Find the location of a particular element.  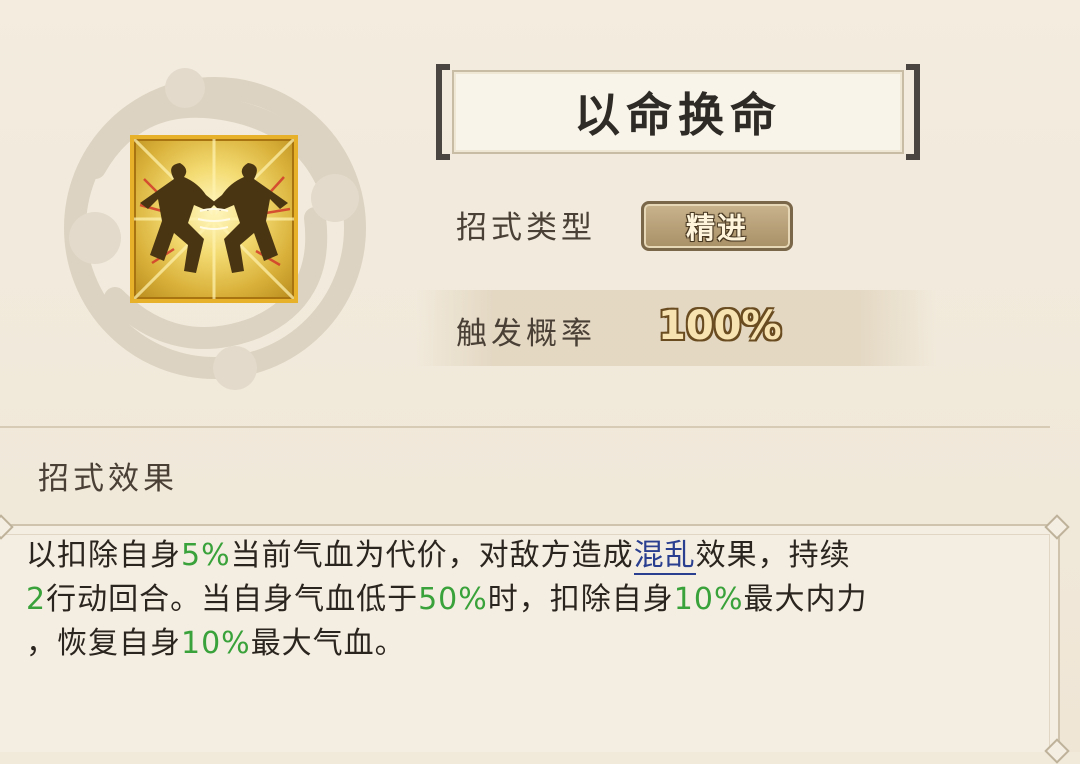

skill-type-badge: 精进 is located at coordinates (717, 226).